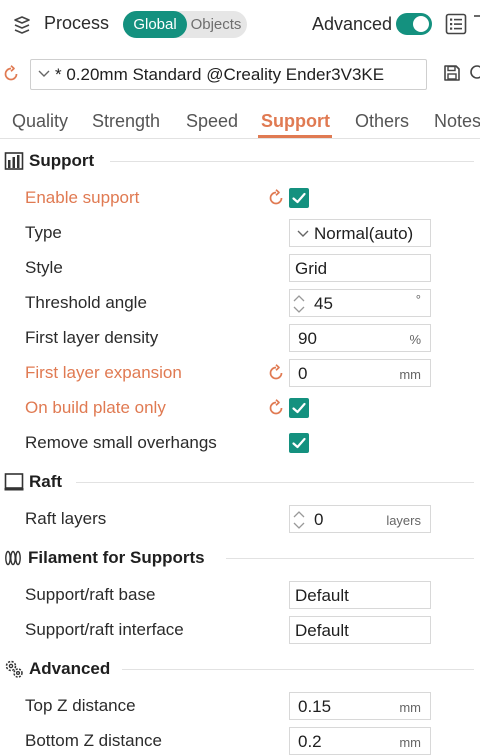 This screenshot has height=756, width=480. I want to click on top-z-distance-input: 0.15 mm, so click(360, 706).